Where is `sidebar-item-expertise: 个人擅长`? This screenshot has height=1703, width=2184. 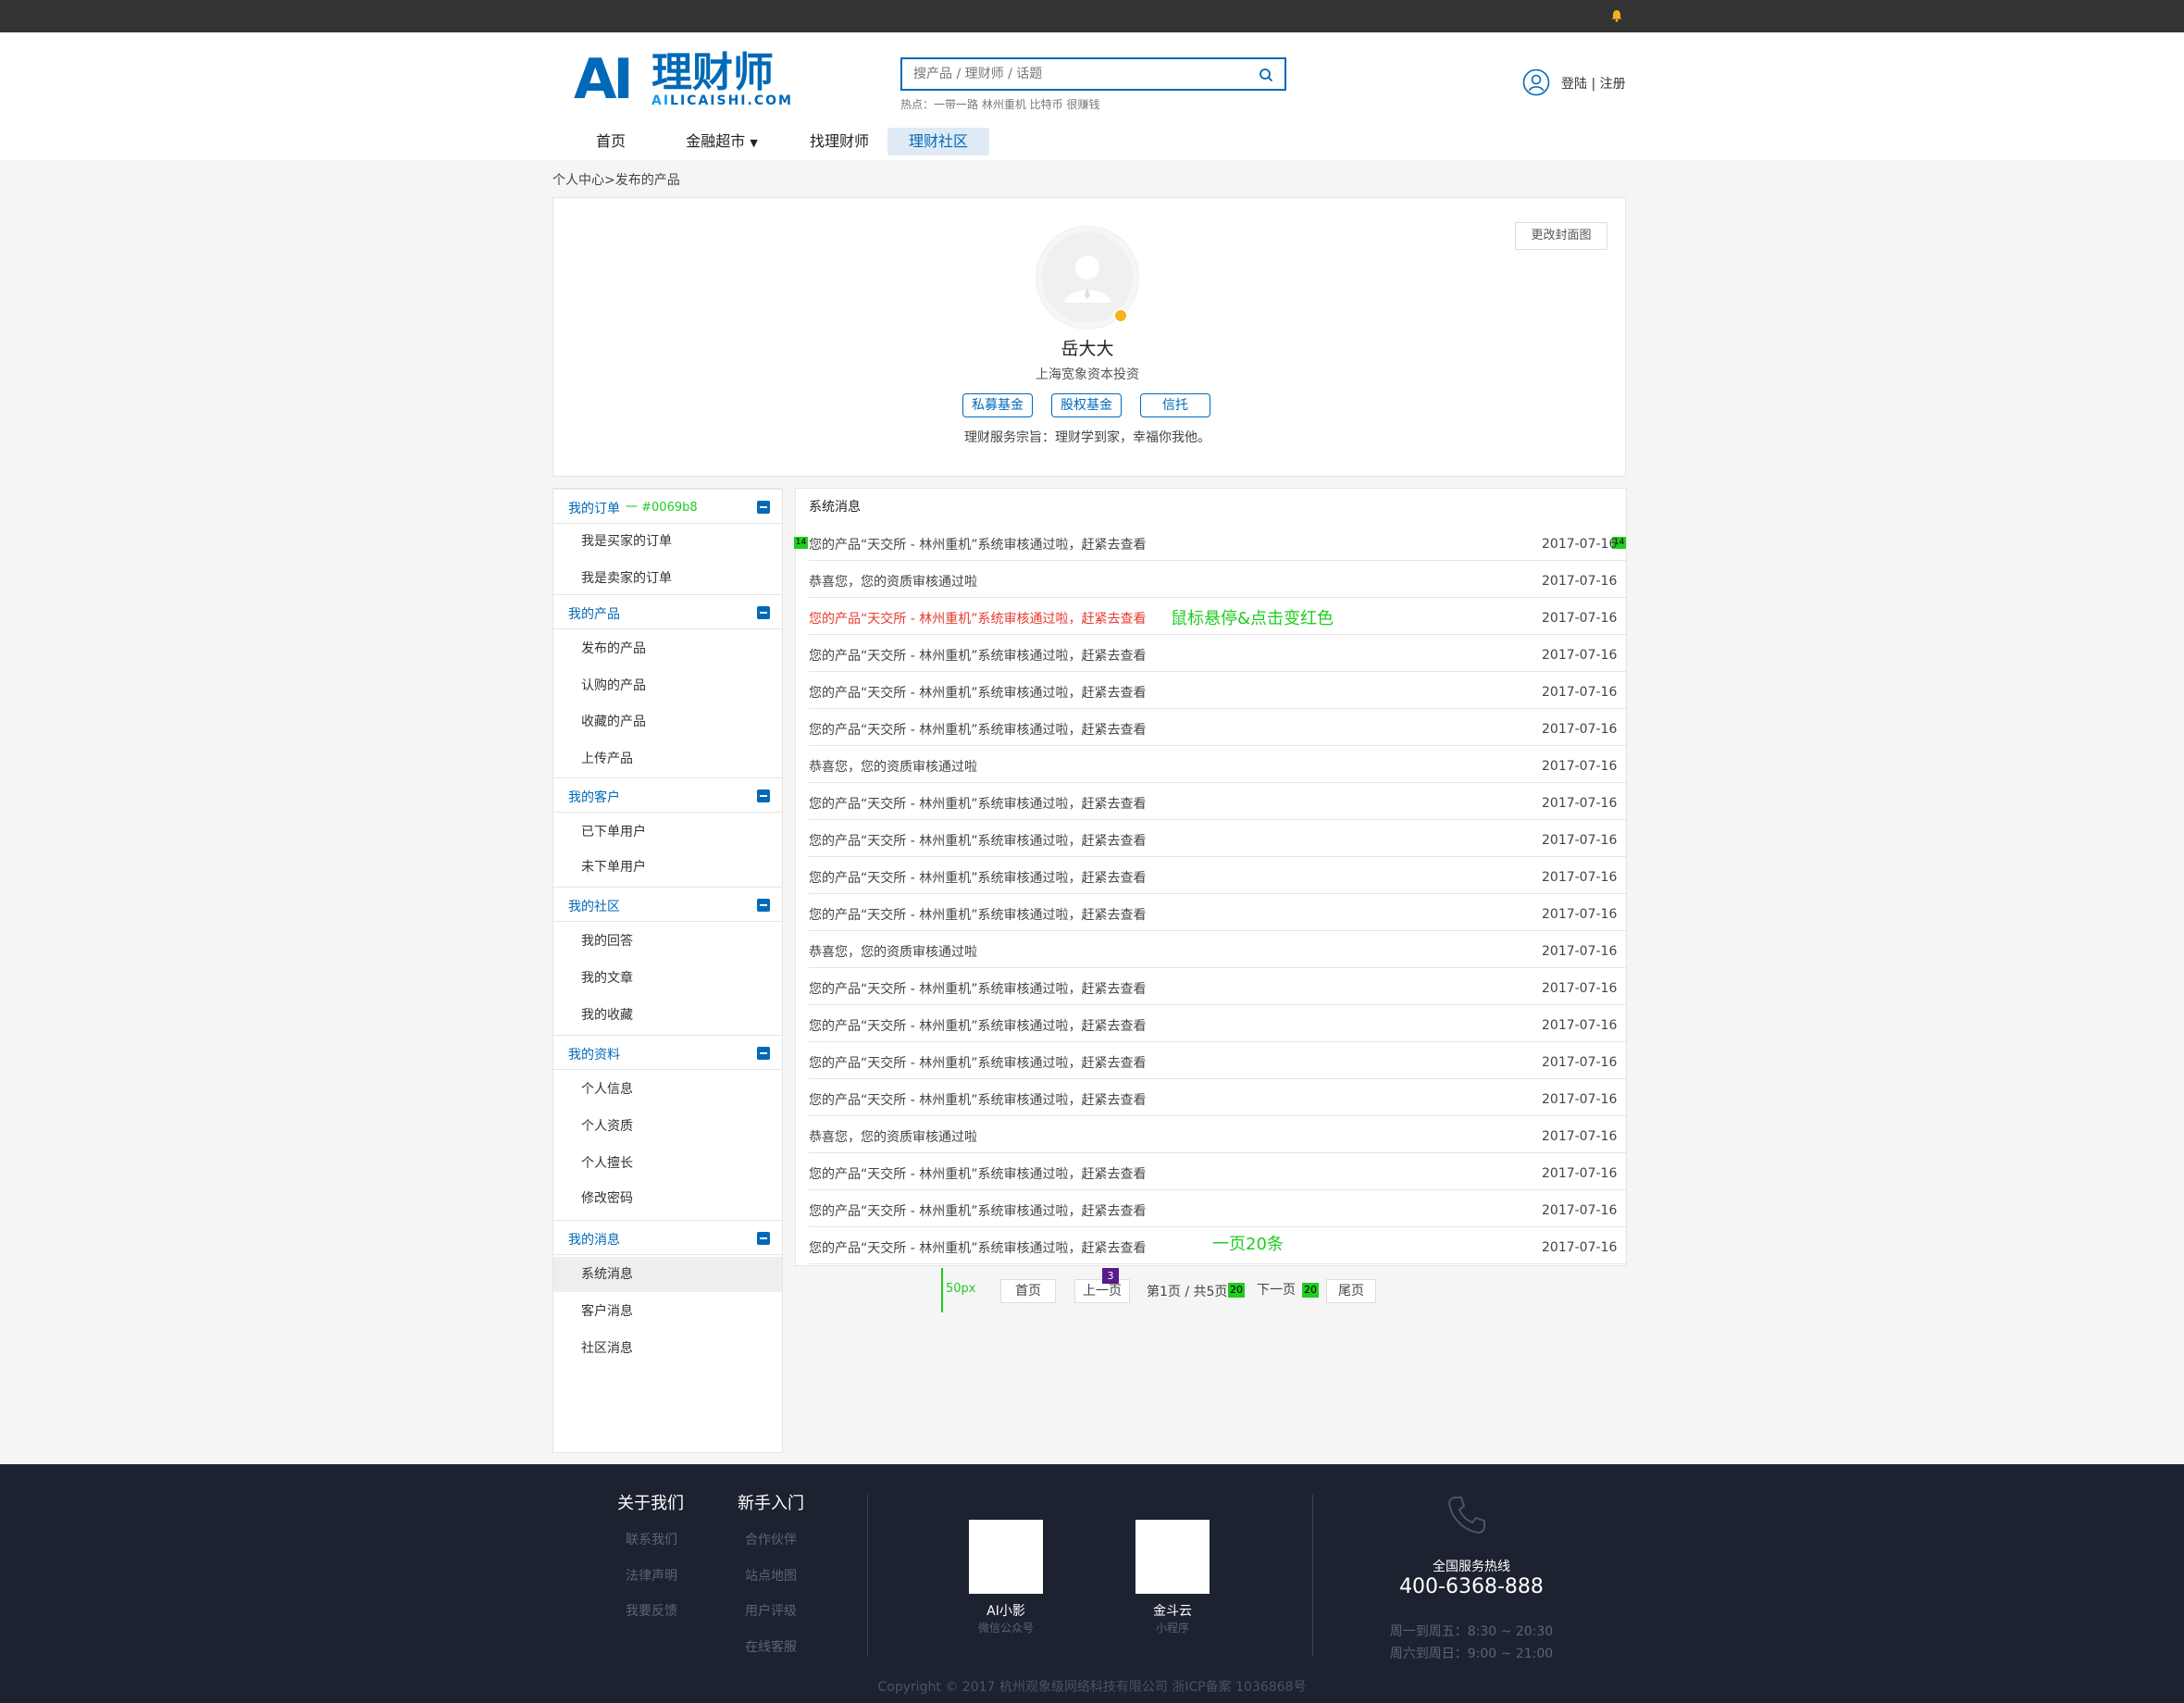
sidebar-item-expertise: 个人擅长 is located at coordinates (667, 1163).